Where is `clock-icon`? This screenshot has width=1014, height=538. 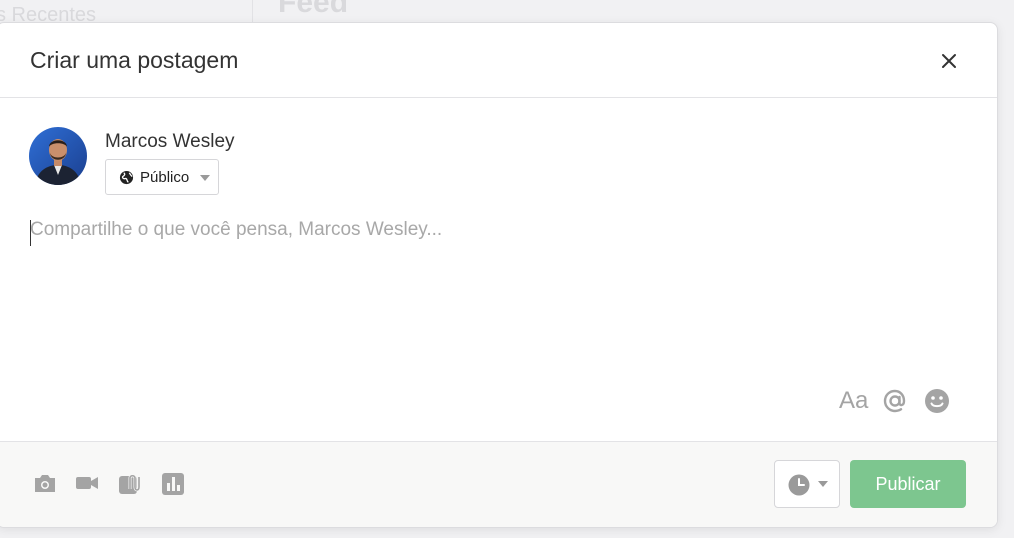 clock-icon is located at coordinates (799, 485).